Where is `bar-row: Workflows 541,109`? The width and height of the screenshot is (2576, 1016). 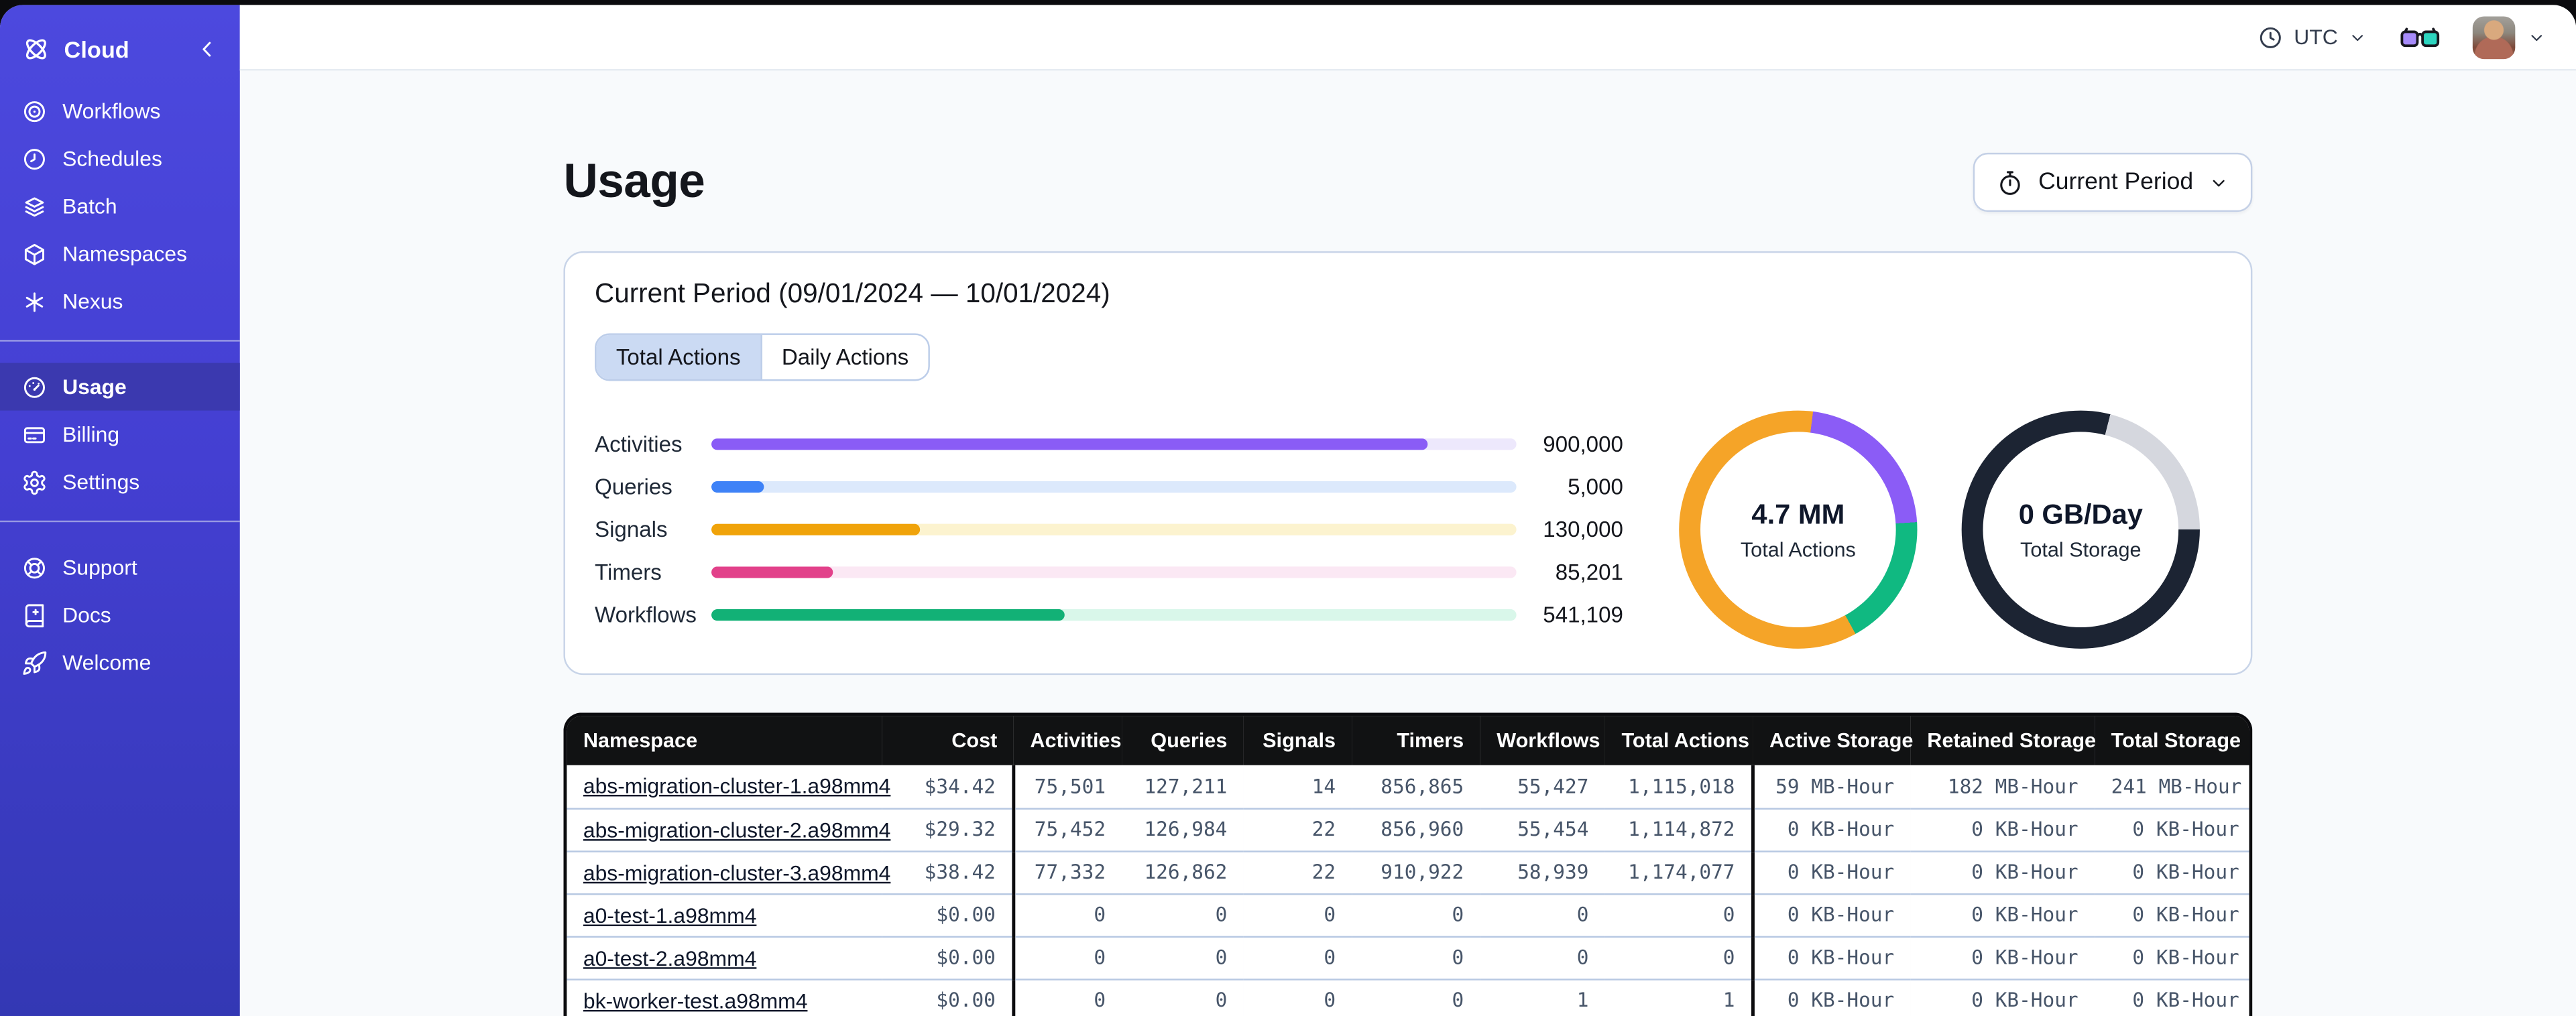
bar-row: Workflows 541,109 is located at coordinates (1109, 615).